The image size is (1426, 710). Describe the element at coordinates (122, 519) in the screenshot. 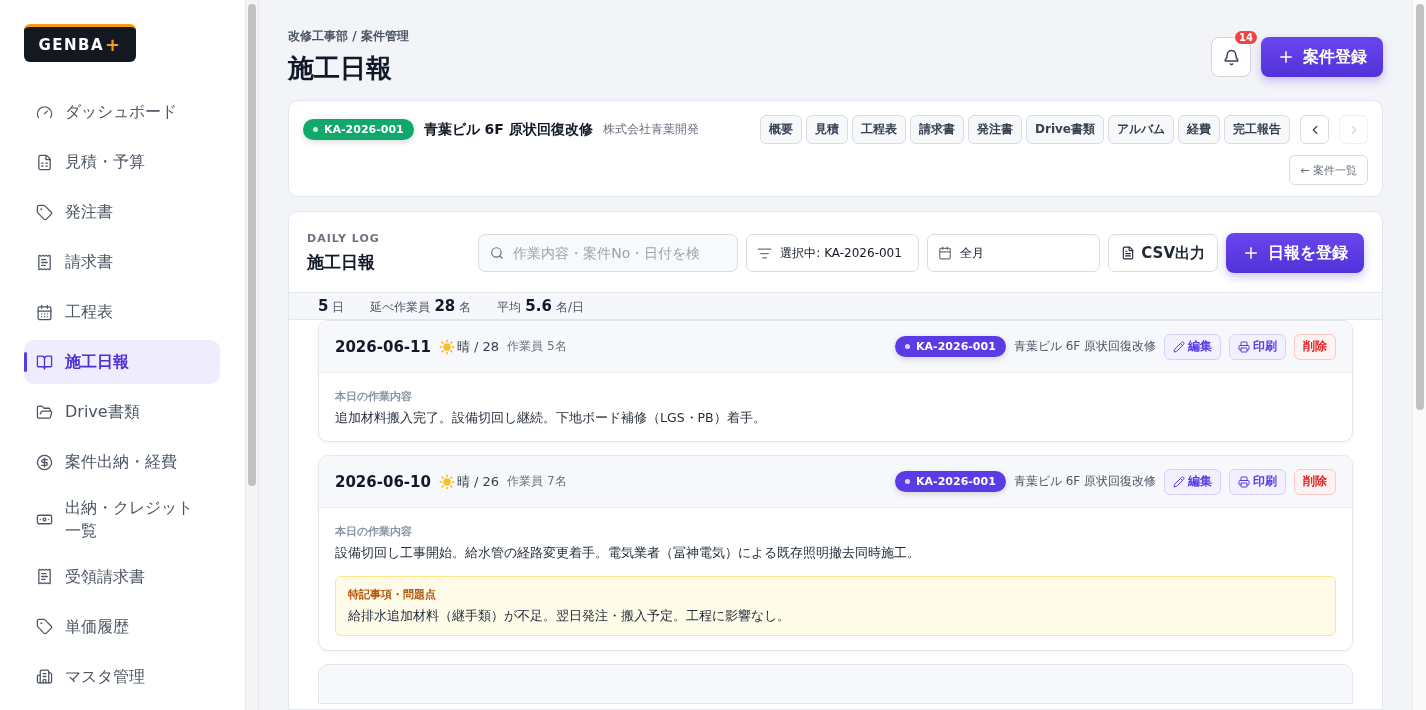

I see `sidebar-item: 出納・クレジット一覧` at that location.